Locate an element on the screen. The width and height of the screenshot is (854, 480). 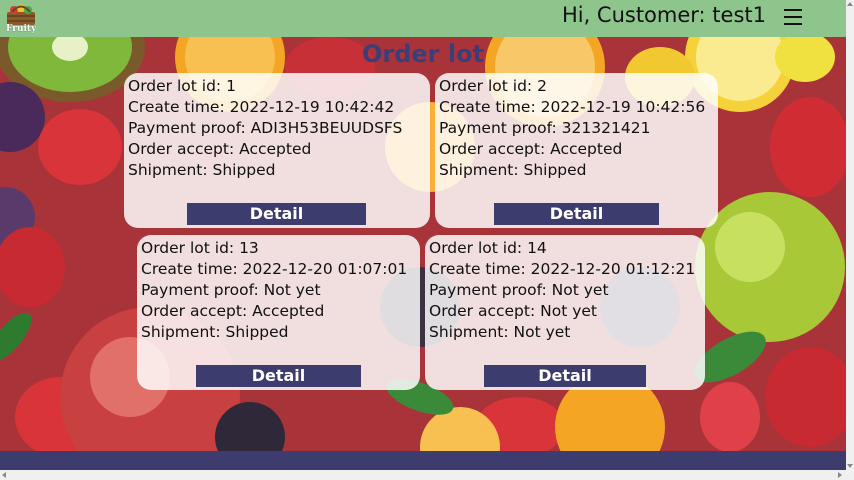
hamburger-menu-icon is located at coordinates (793, 17).